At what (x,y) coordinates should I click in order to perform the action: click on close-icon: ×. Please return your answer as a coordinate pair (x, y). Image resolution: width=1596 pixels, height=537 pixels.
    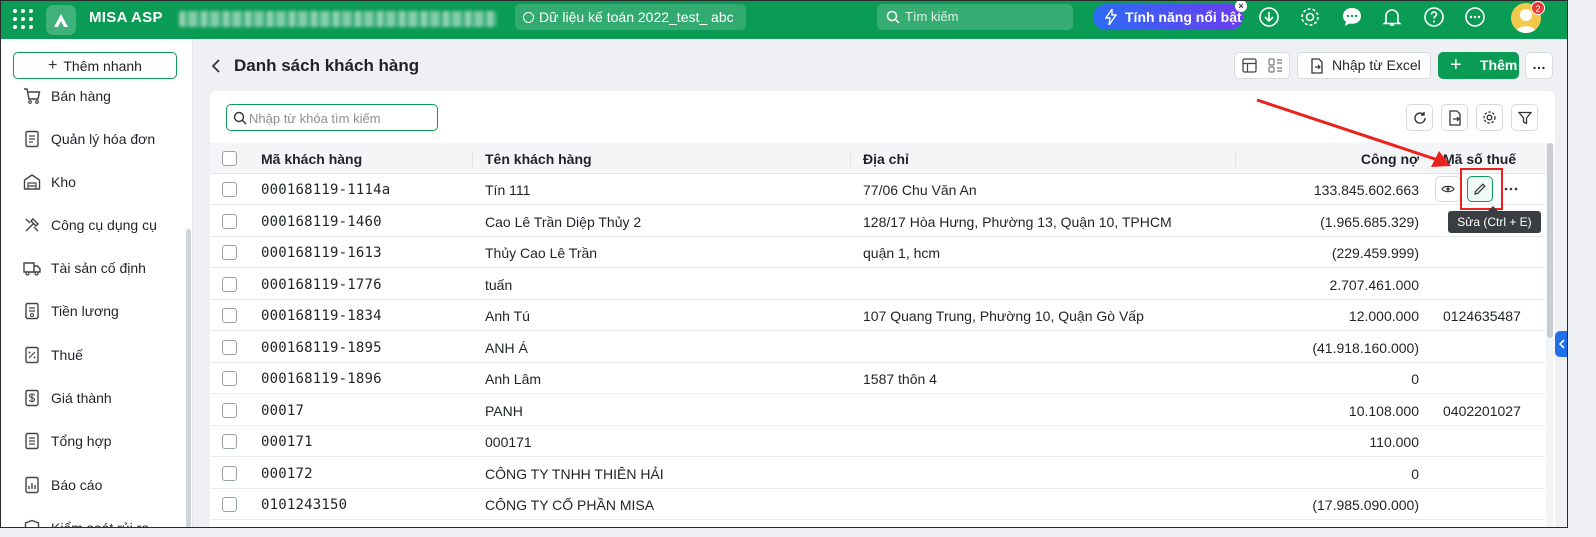
    Looking at the image, I should click on (1241, 6).